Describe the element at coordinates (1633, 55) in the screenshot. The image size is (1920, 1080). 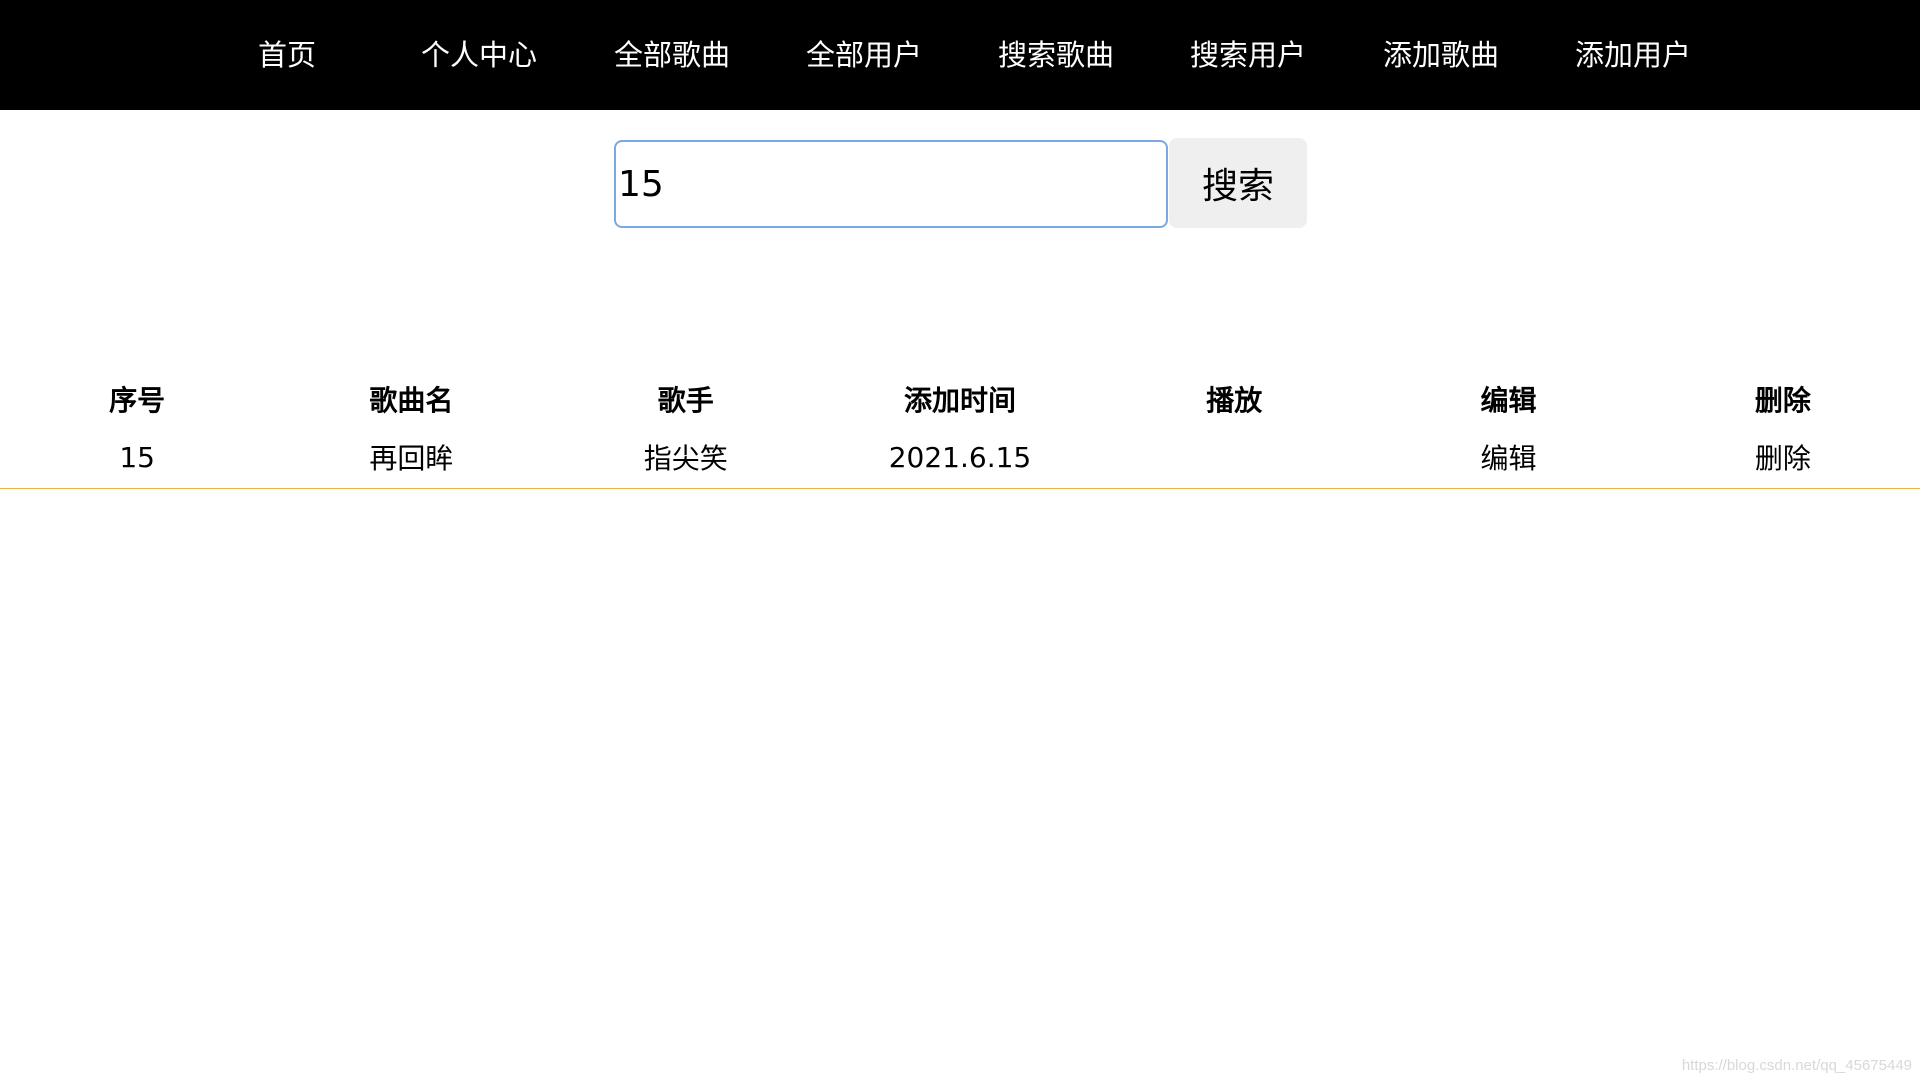
I see `nav-item-add-user: 添加用户` at that location.